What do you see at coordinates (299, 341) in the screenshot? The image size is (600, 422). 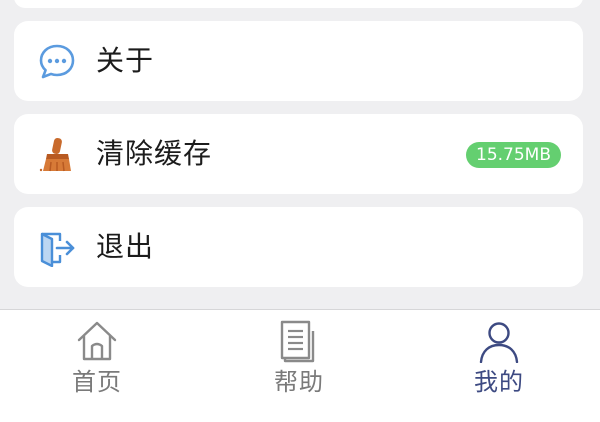 I see `document-icon` at bounding box center [299, 341].